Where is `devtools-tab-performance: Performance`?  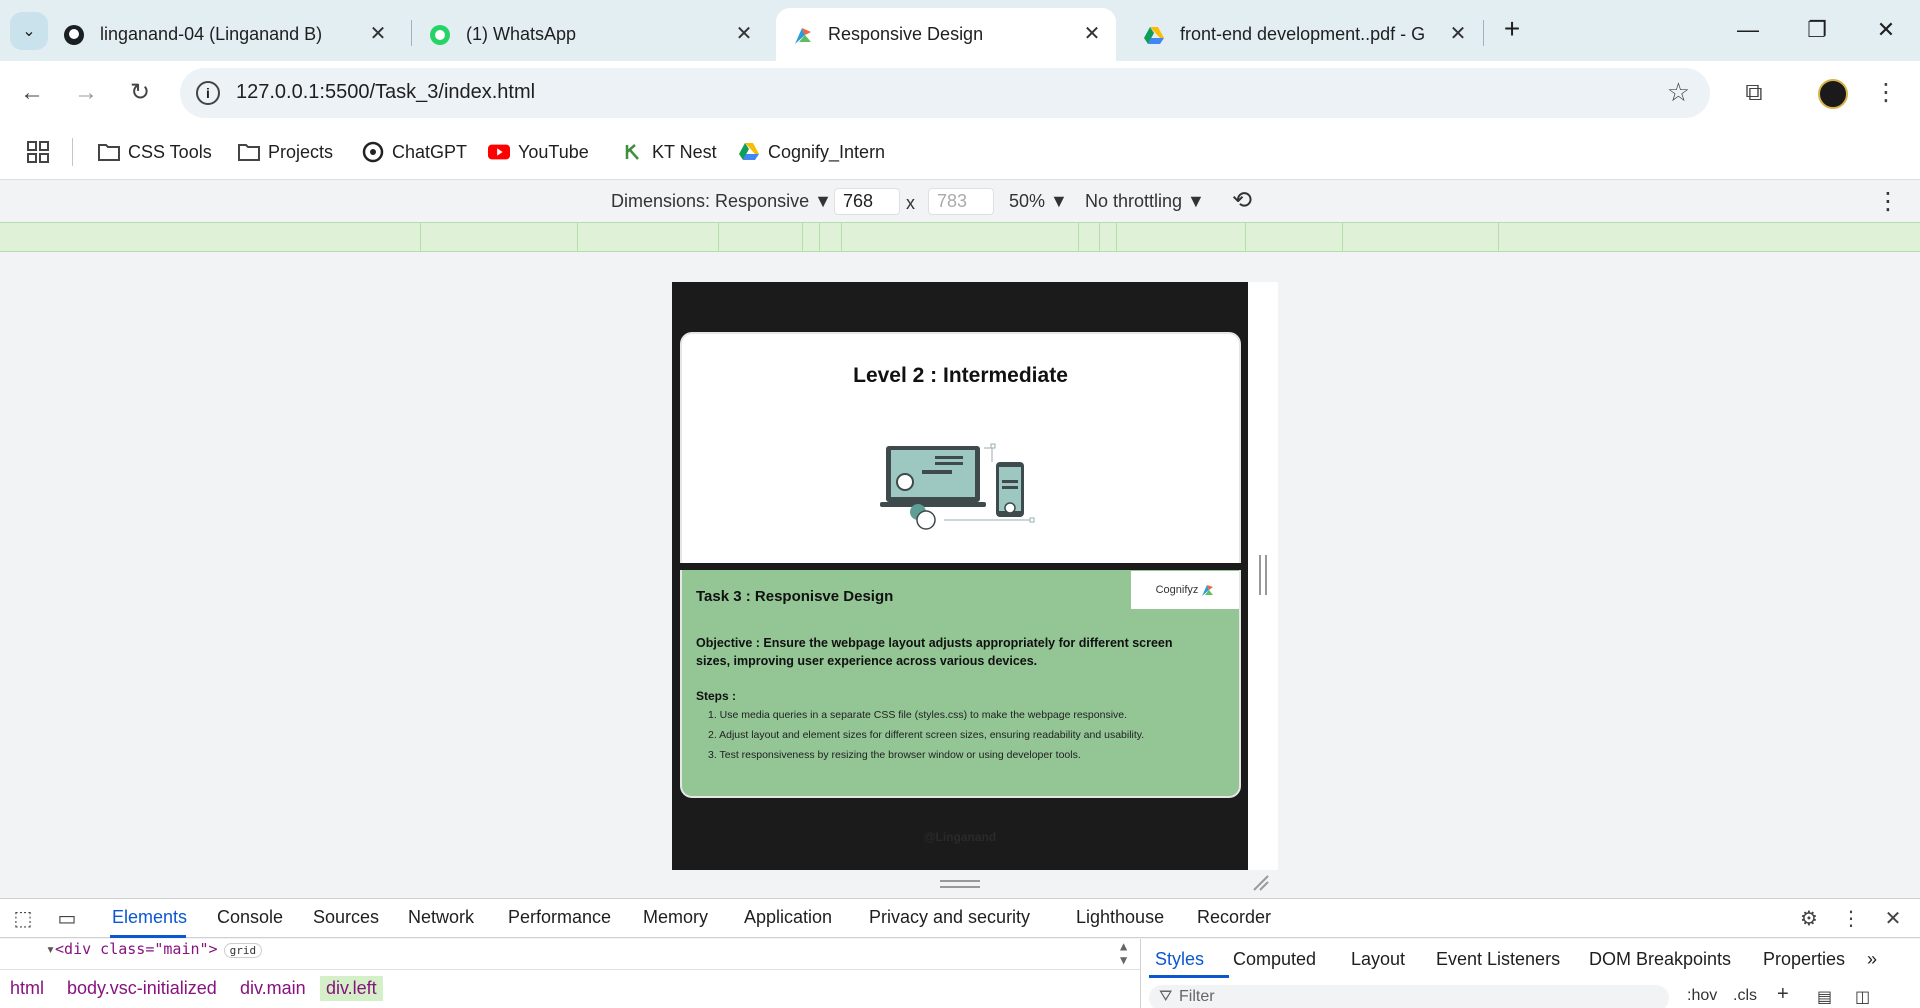 devtools-tab-performance: Performance is located at coordinates (559, 917).